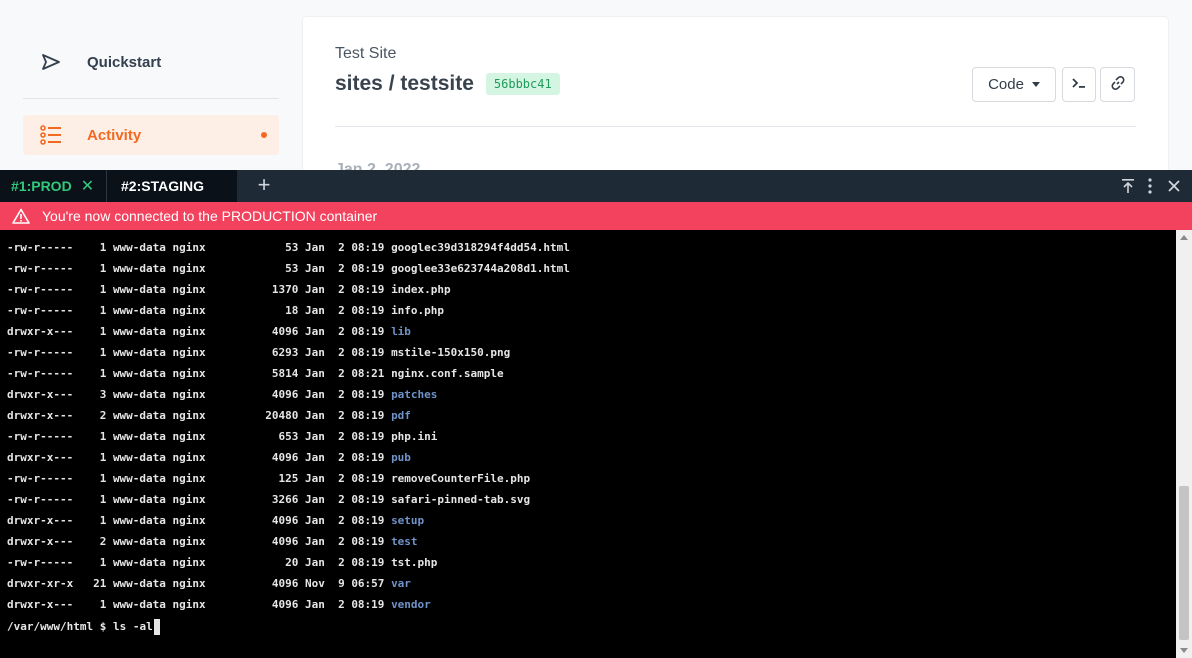 The width and height of the screenshot is (1192, 658). I want to click on sidebar-item-quickstart: Quickstart, so click(151, 62).